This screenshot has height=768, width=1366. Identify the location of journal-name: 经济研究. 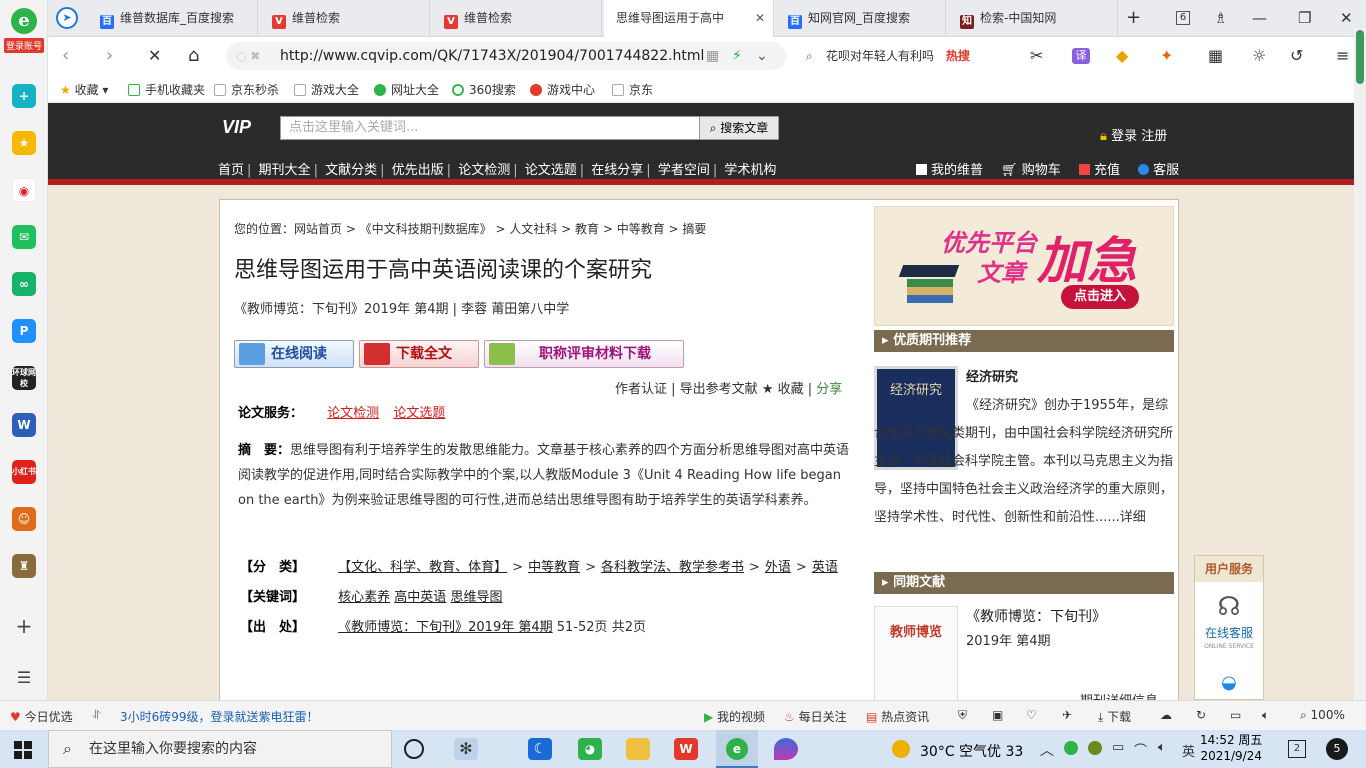
(1024, 378).